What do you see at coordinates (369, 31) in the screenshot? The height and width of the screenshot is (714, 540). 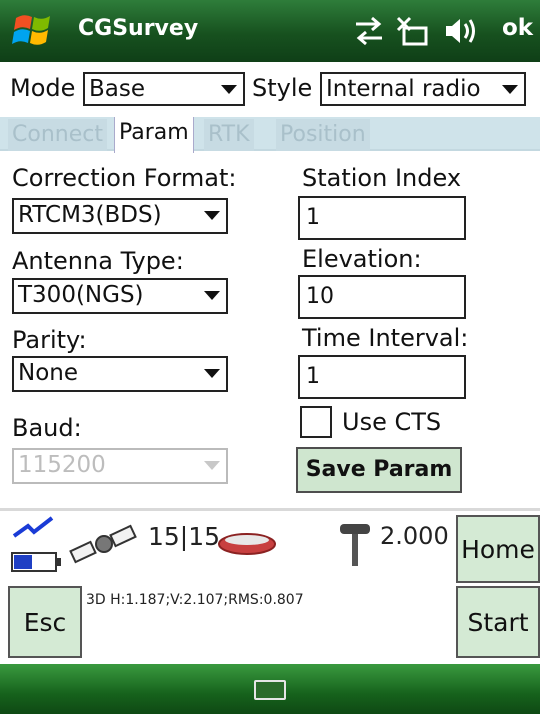 I see `connectivity-icon` at bounding box center [369, 31].